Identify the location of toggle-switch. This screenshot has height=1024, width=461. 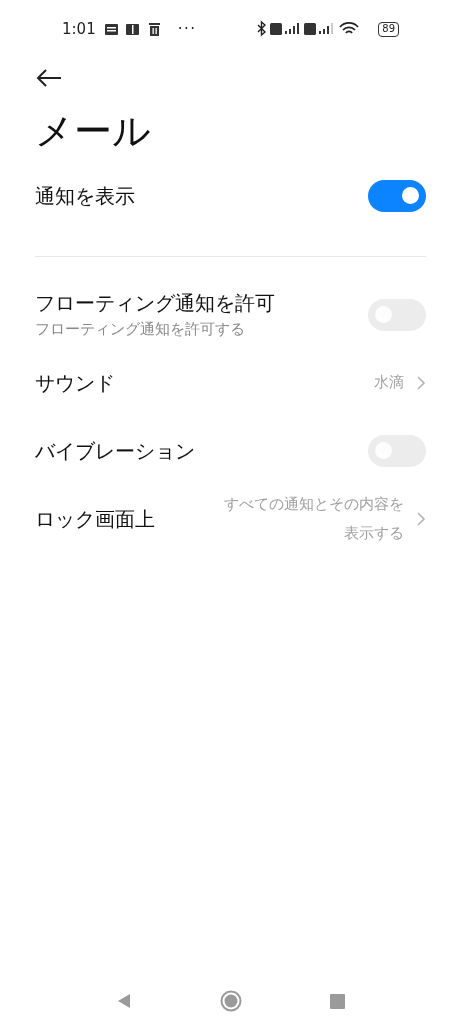
(397, 195).